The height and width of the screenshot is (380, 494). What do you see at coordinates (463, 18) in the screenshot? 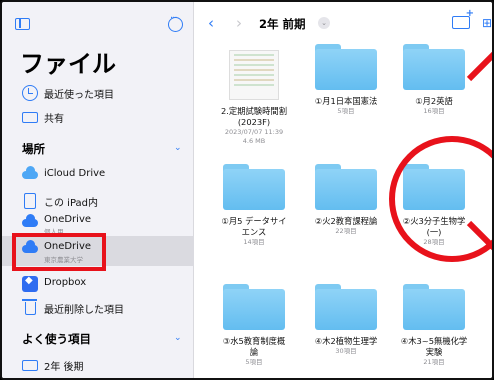
I see `new-folder-icon` at bounding box center [463, 18].